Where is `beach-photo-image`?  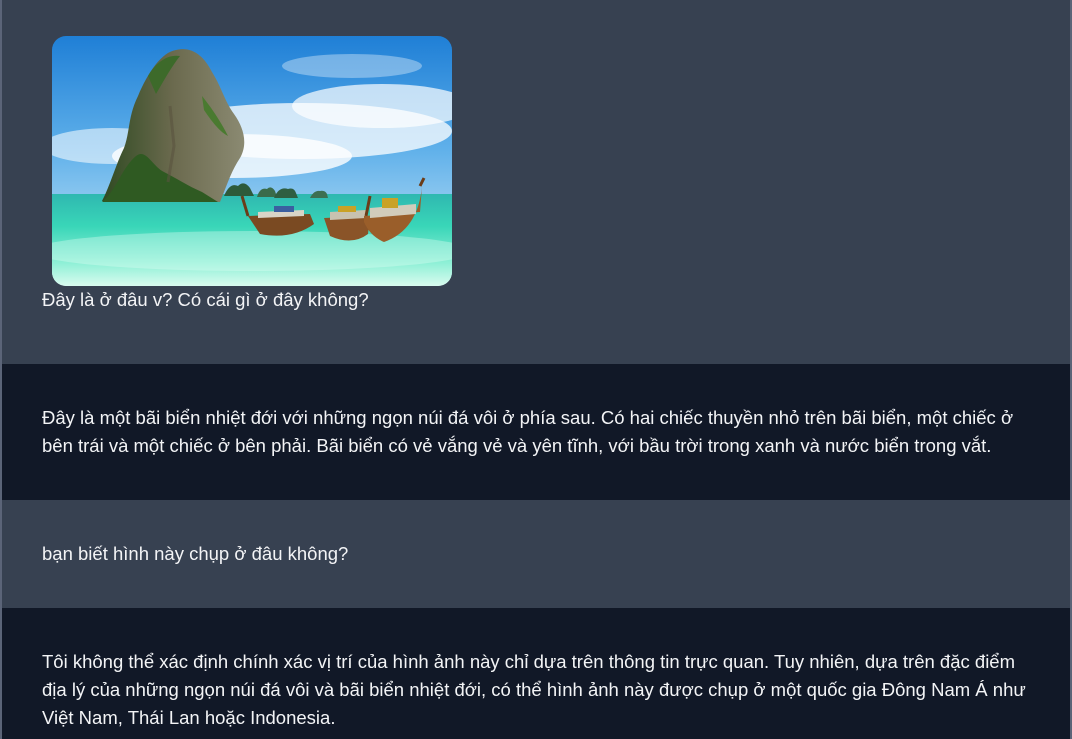
beach-photo-image is located at coordinates (252, 161).